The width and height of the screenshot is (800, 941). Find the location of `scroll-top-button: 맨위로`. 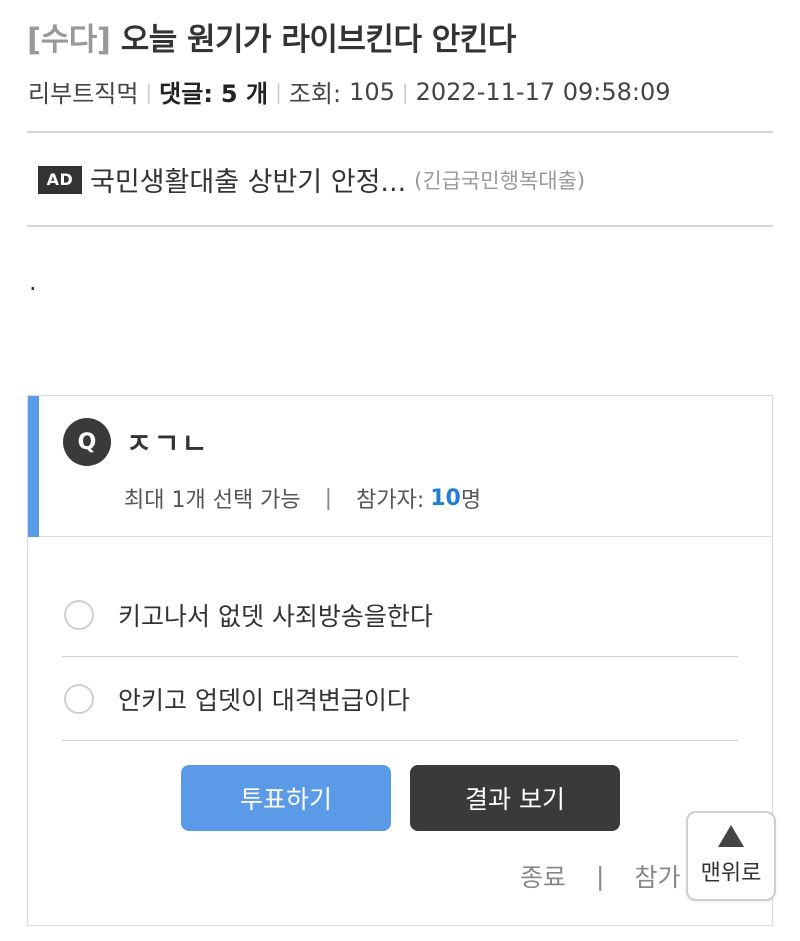

scroll-top-button: 맨위로 is located at coordinates (731, 856).